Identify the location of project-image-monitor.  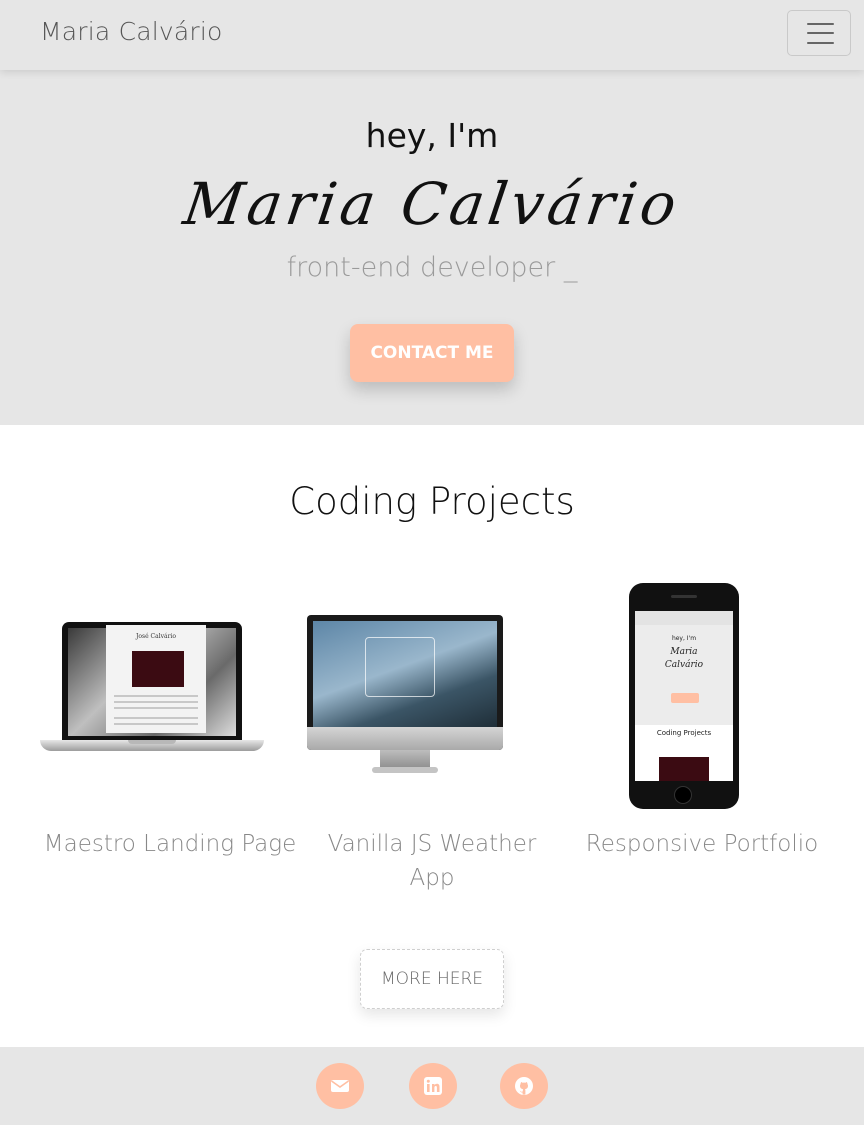
(432, 695).